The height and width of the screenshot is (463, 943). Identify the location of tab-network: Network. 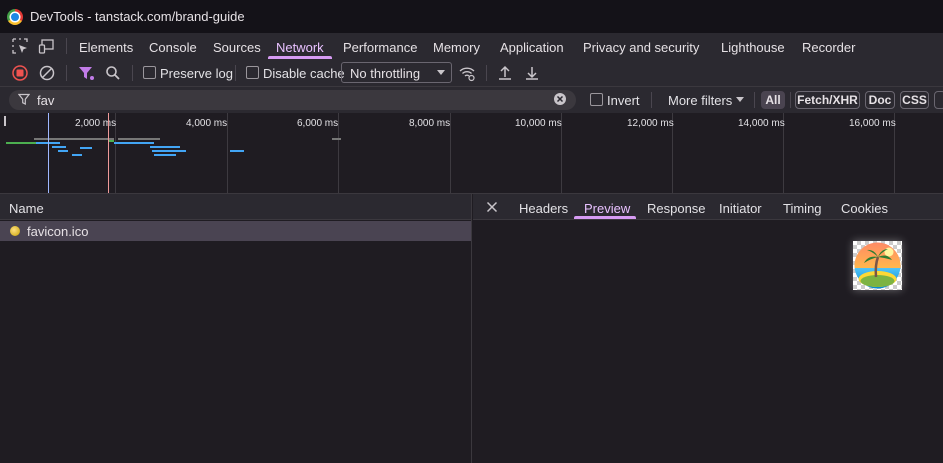
(300, 47).